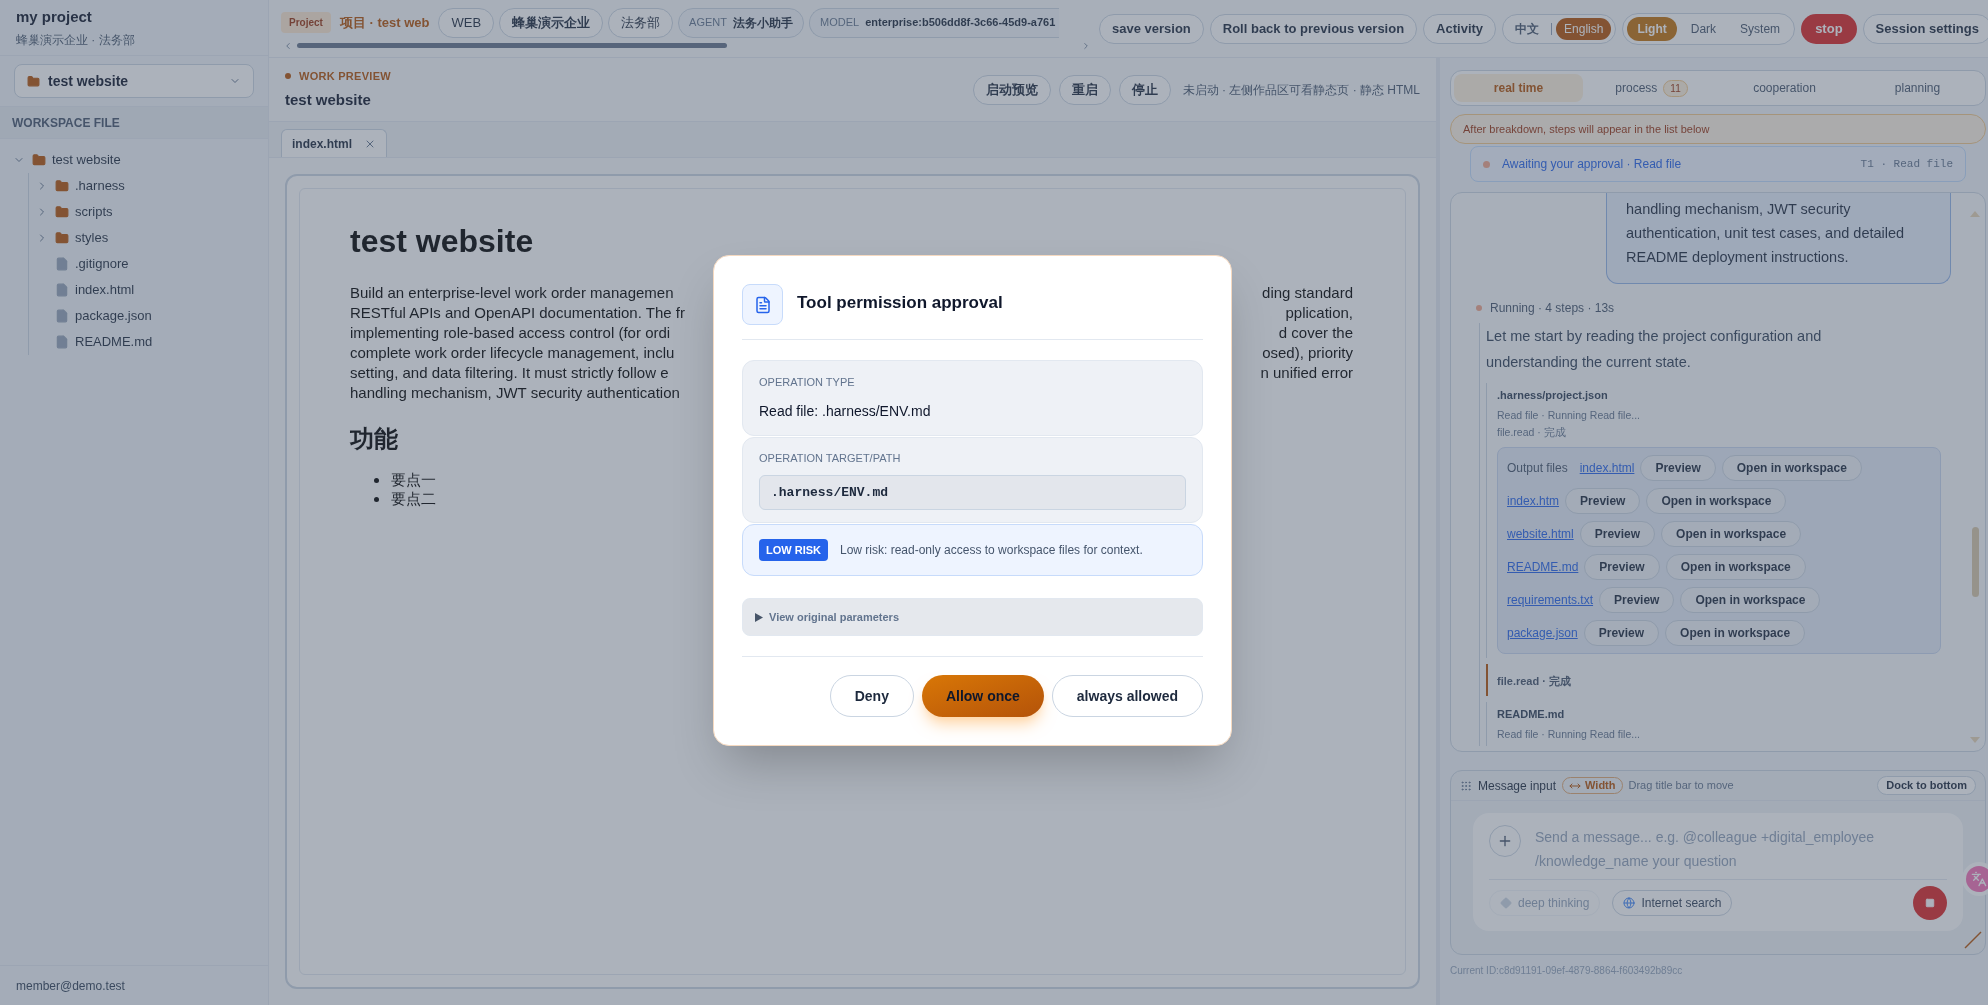  I want to click on file-link: index.htm, so click(1533, 501).